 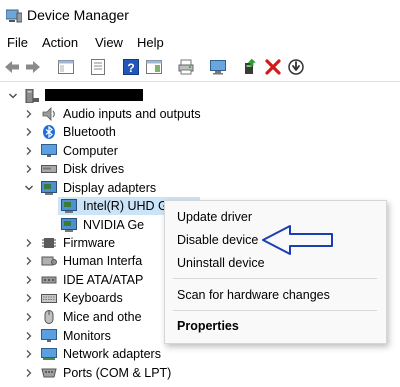 I want to click on title-bar: Device Manager, so click(x=200, y=15).